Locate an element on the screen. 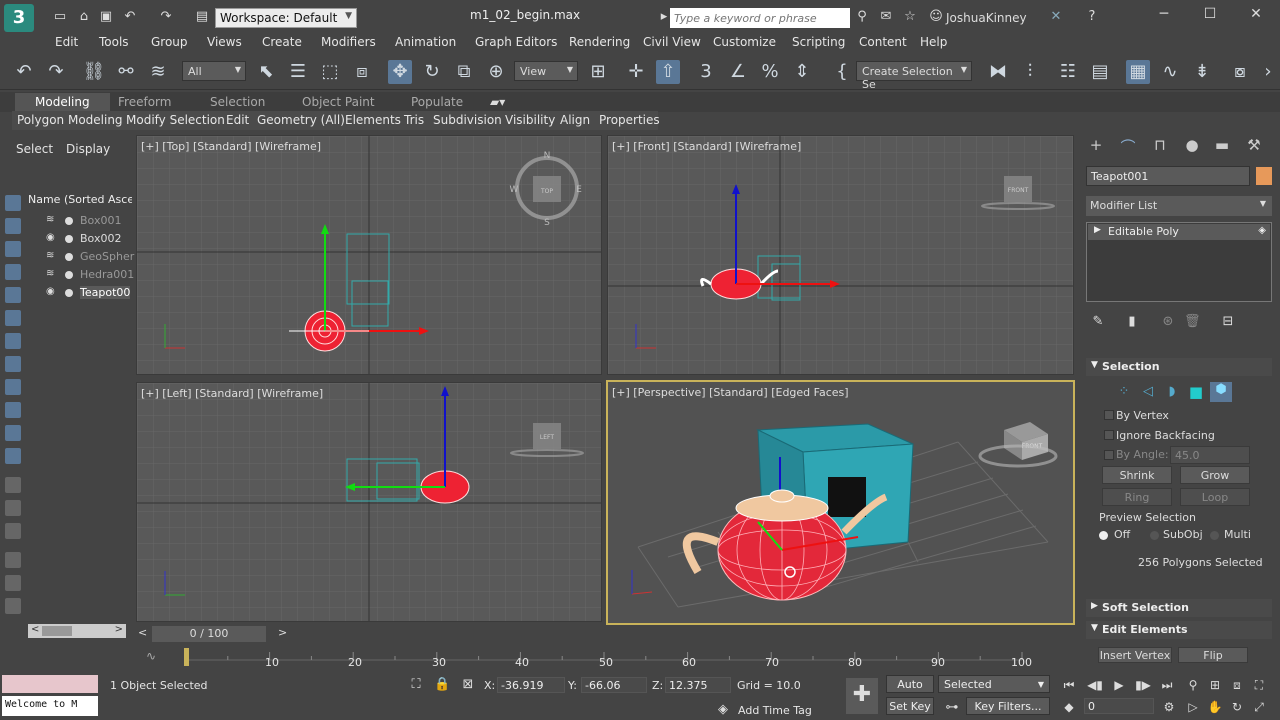 The width and height of the screenshot is (1280, 720). more-tools-icon: › is located at coordinates (1268, 72).